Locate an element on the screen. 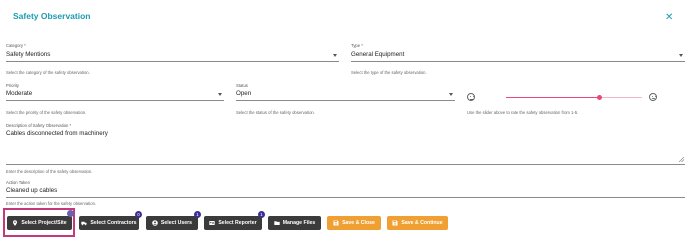 This screenshot has width=688, height=245. type-value: General Equipment is located at coordinates (377, 54).